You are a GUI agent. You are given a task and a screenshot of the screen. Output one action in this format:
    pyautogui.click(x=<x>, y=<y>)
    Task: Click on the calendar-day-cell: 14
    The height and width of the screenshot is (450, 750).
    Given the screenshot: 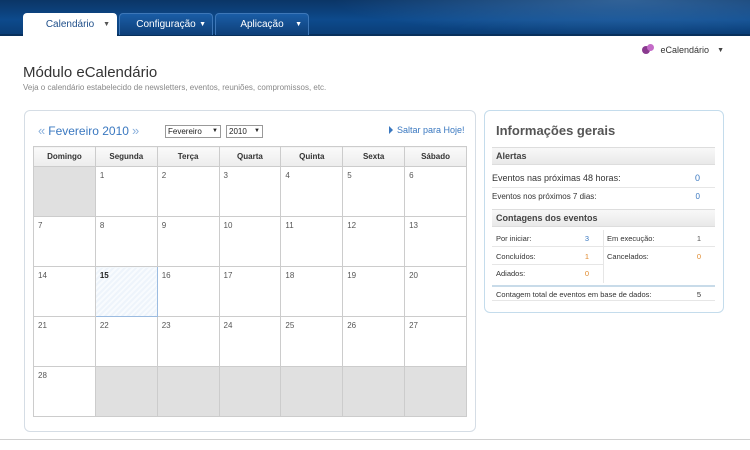 What is the action you would take?
    pyautogui.click(x=64, y=291)
    